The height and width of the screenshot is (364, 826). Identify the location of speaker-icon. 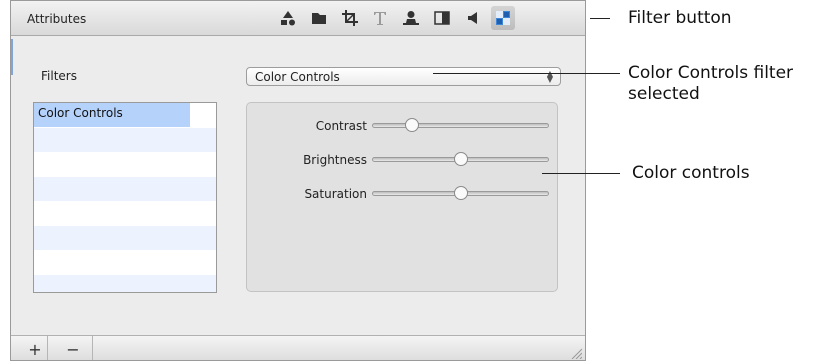
(473, 18).